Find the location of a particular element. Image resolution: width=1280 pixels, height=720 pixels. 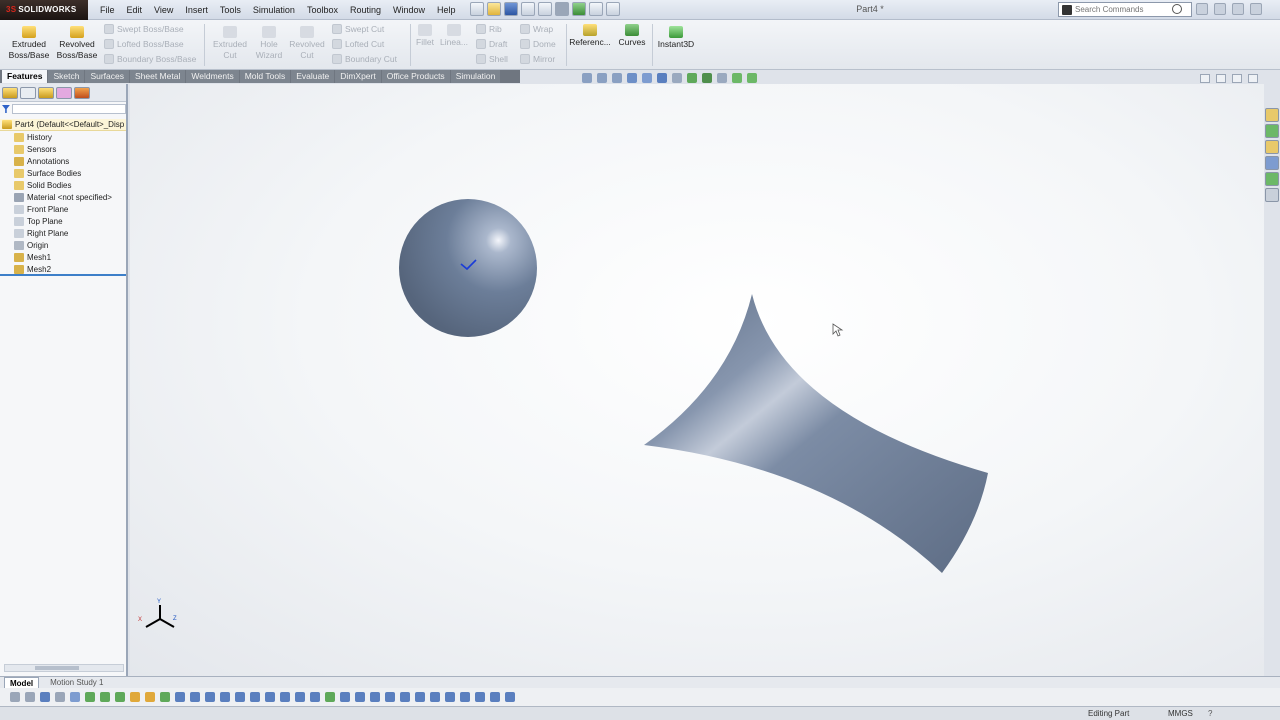

tree-item-sensors: Sensors is located at coordinates (63, 149).